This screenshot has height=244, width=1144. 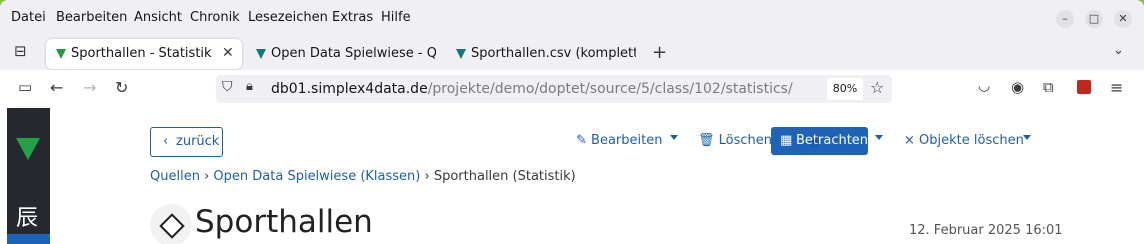 What do you see at coordinates (215, 17) in the screenshot?
I see `menu-chronik: Chronik` at bounding box center [215, 17].